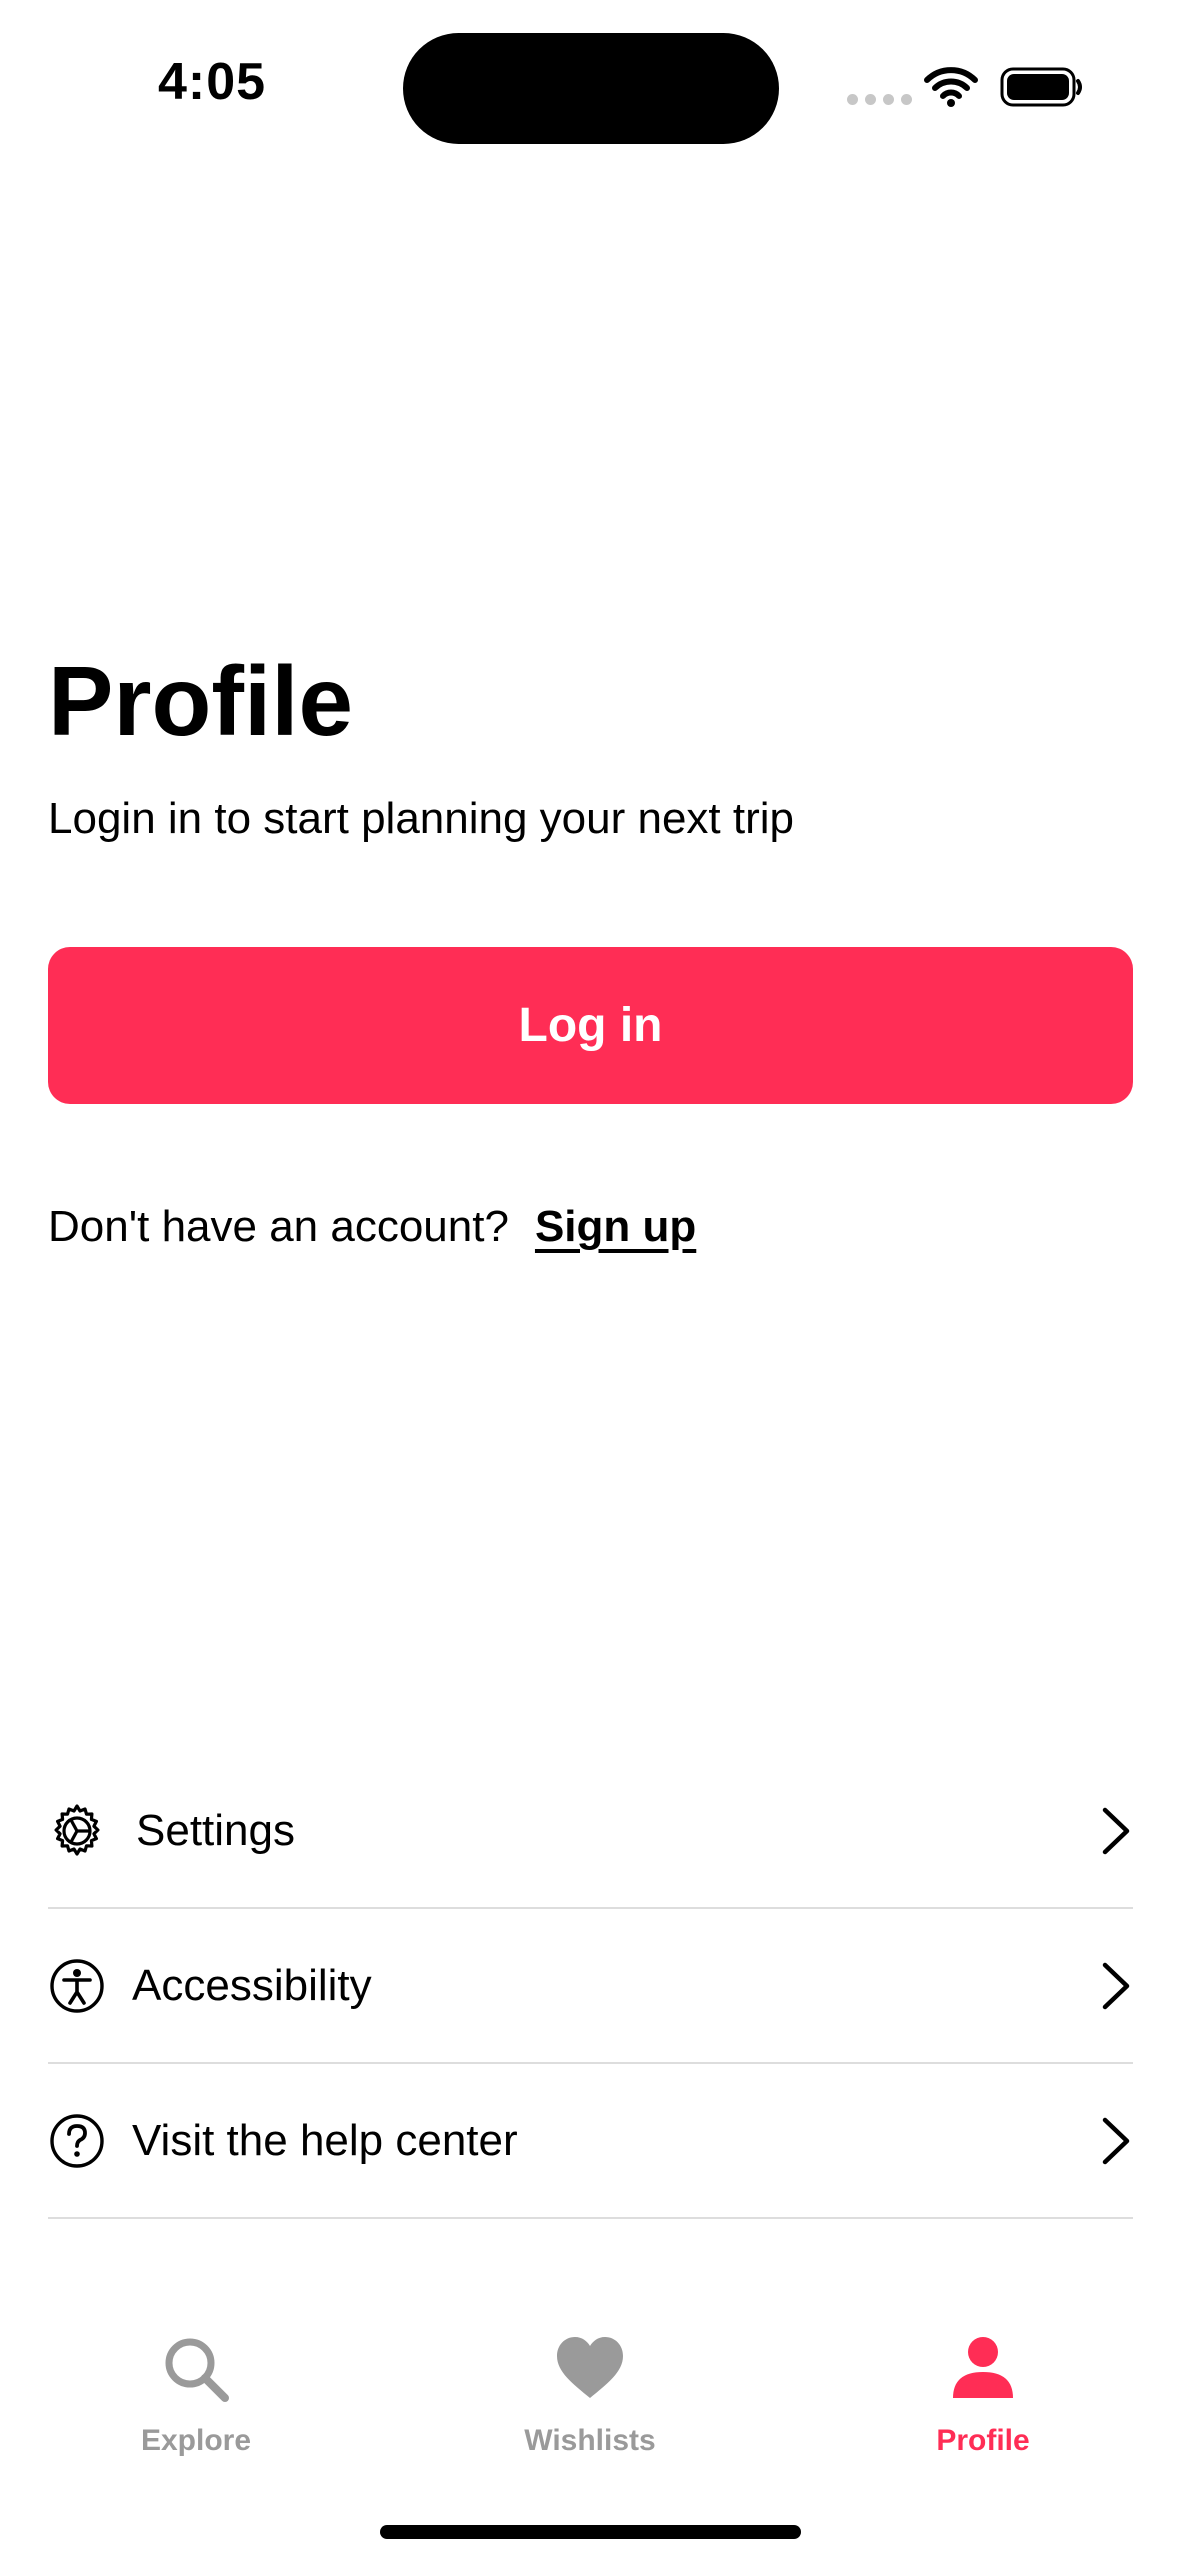  I want to click on menu-item-accessibility: Accessibility, so click(590, 1986).